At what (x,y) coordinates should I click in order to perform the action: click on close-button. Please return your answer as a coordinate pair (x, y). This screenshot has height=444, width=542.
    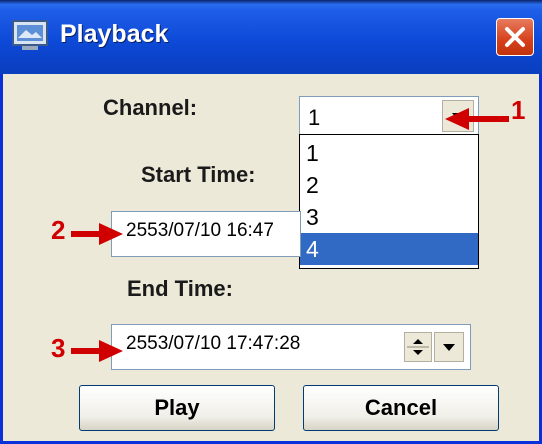
    Looking at the image, I should click on (515, 37).